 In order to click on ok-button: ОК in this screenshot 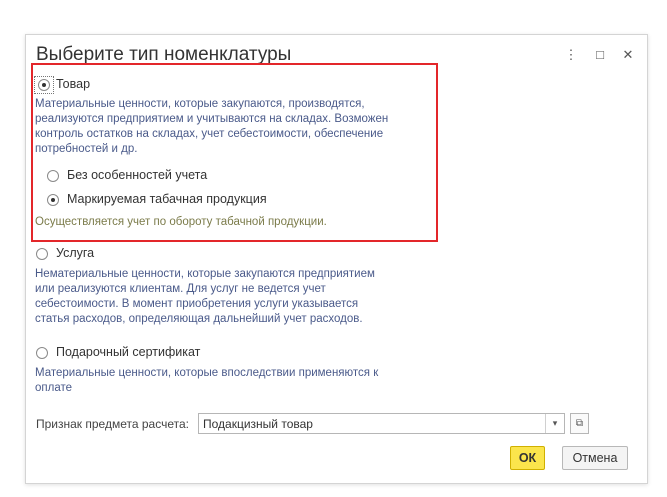, I will do `click(527, 458)`.